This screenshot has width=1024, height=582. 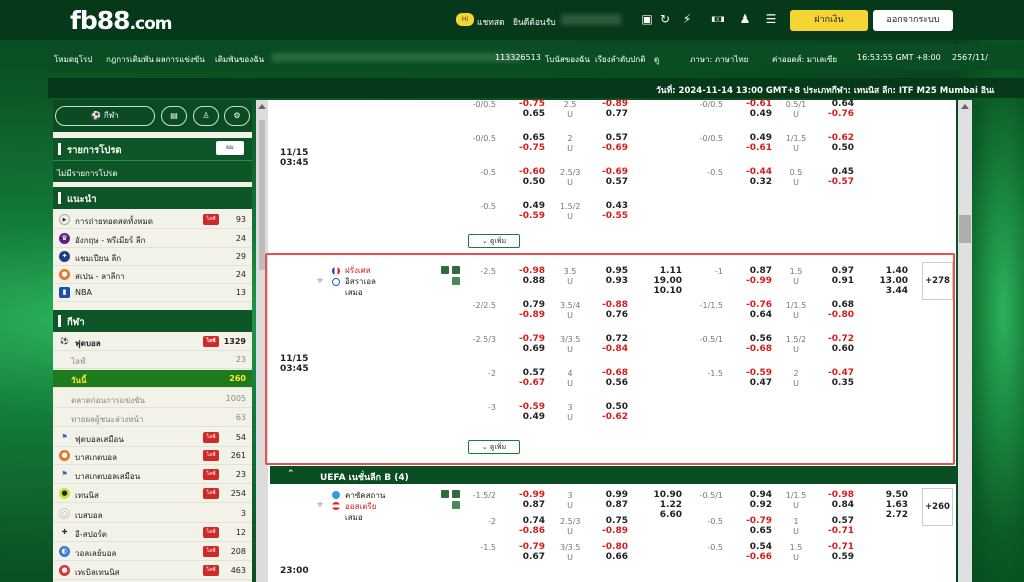 I want to click on odds-cell-h: 0.35, so click(x=837, y=383).